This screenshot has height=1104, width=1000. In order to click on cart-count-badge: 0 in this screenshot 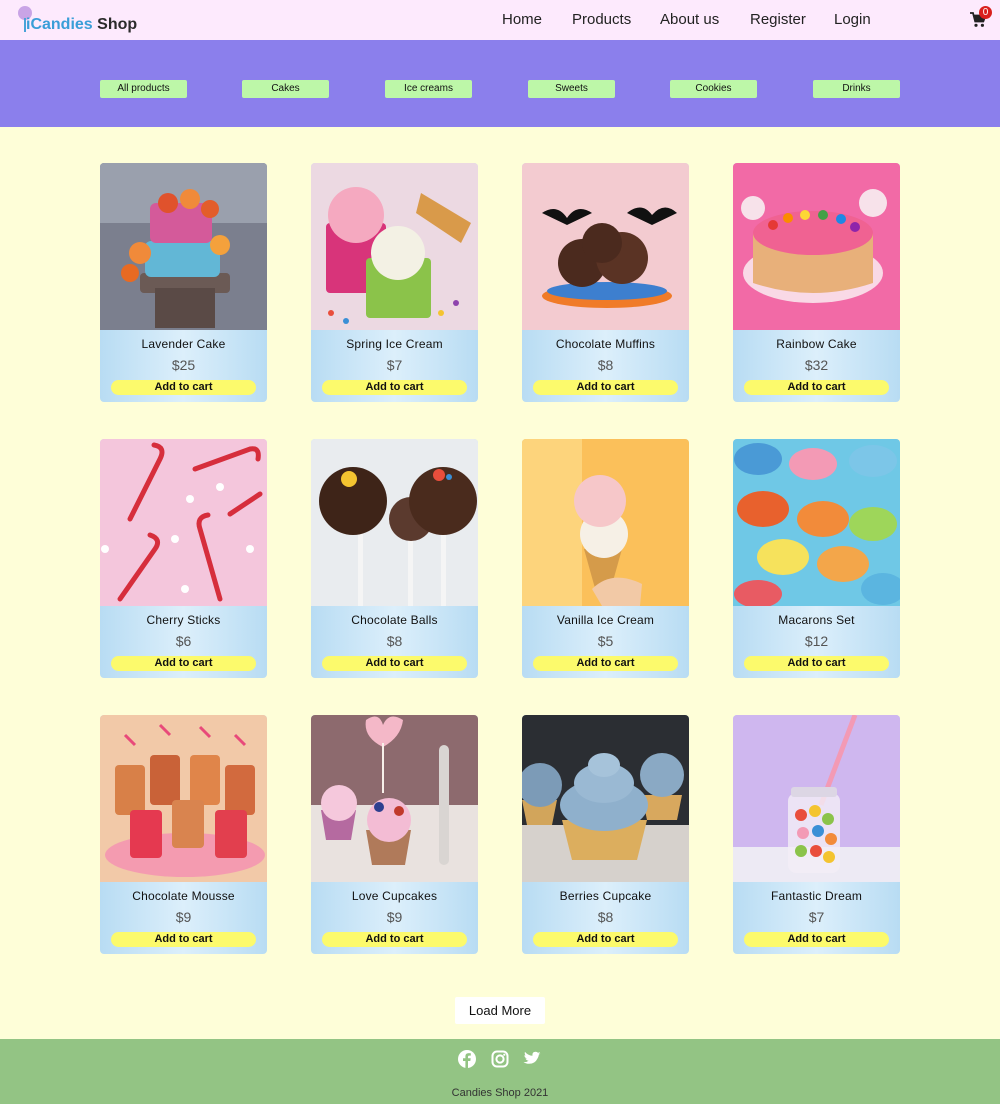, I will do `click(985, 12)`.